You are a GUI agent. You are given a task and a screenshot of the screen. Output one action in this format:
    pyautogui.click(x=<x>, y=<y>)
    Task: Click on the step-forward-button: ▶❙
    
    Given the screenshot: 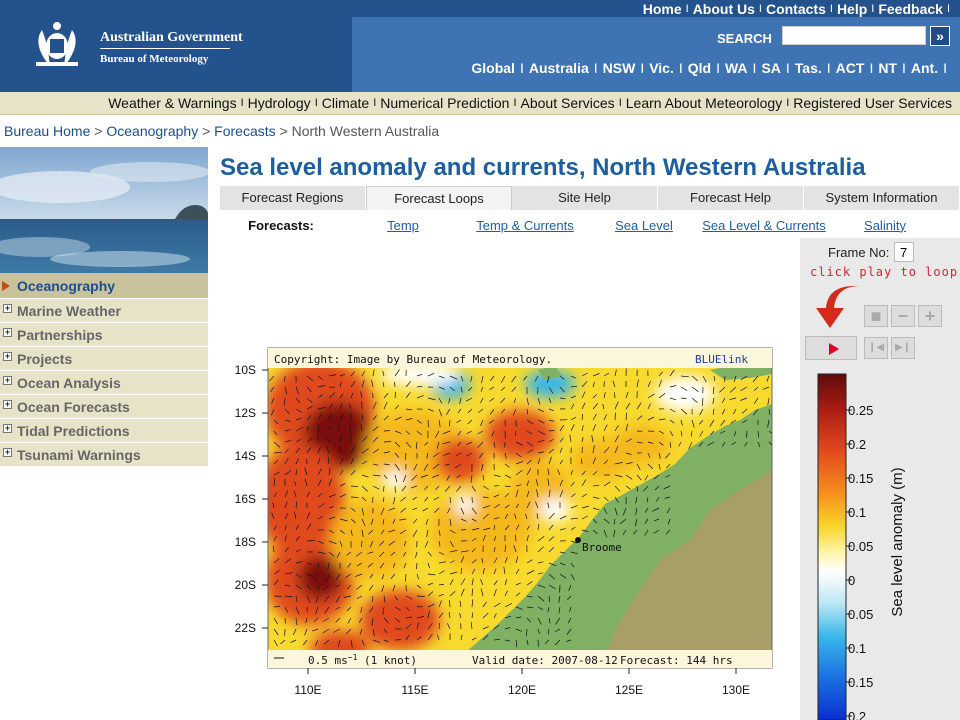 What is the action you would take?
    pyautogui.click(x=903, y=348)
    